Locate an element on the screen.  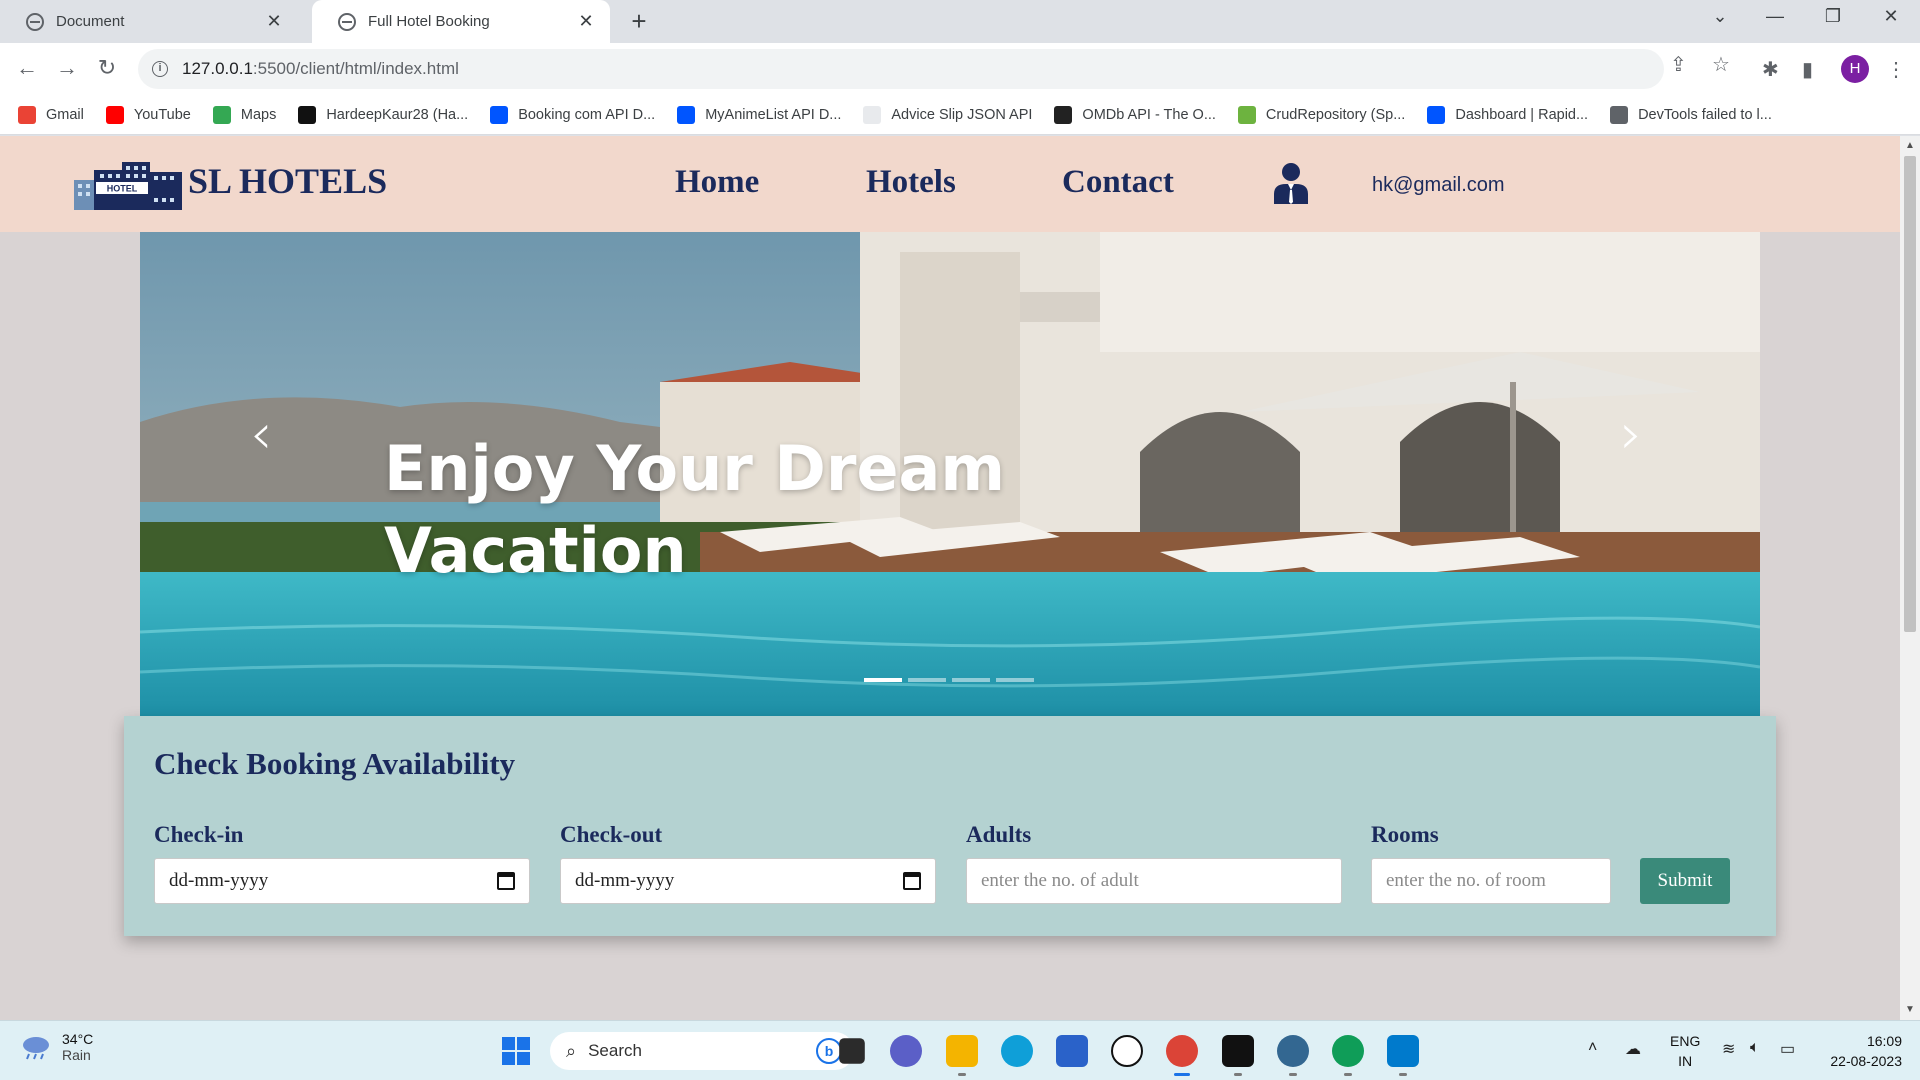
close-window-button: ✕ is located at coordinates (1891, 16).